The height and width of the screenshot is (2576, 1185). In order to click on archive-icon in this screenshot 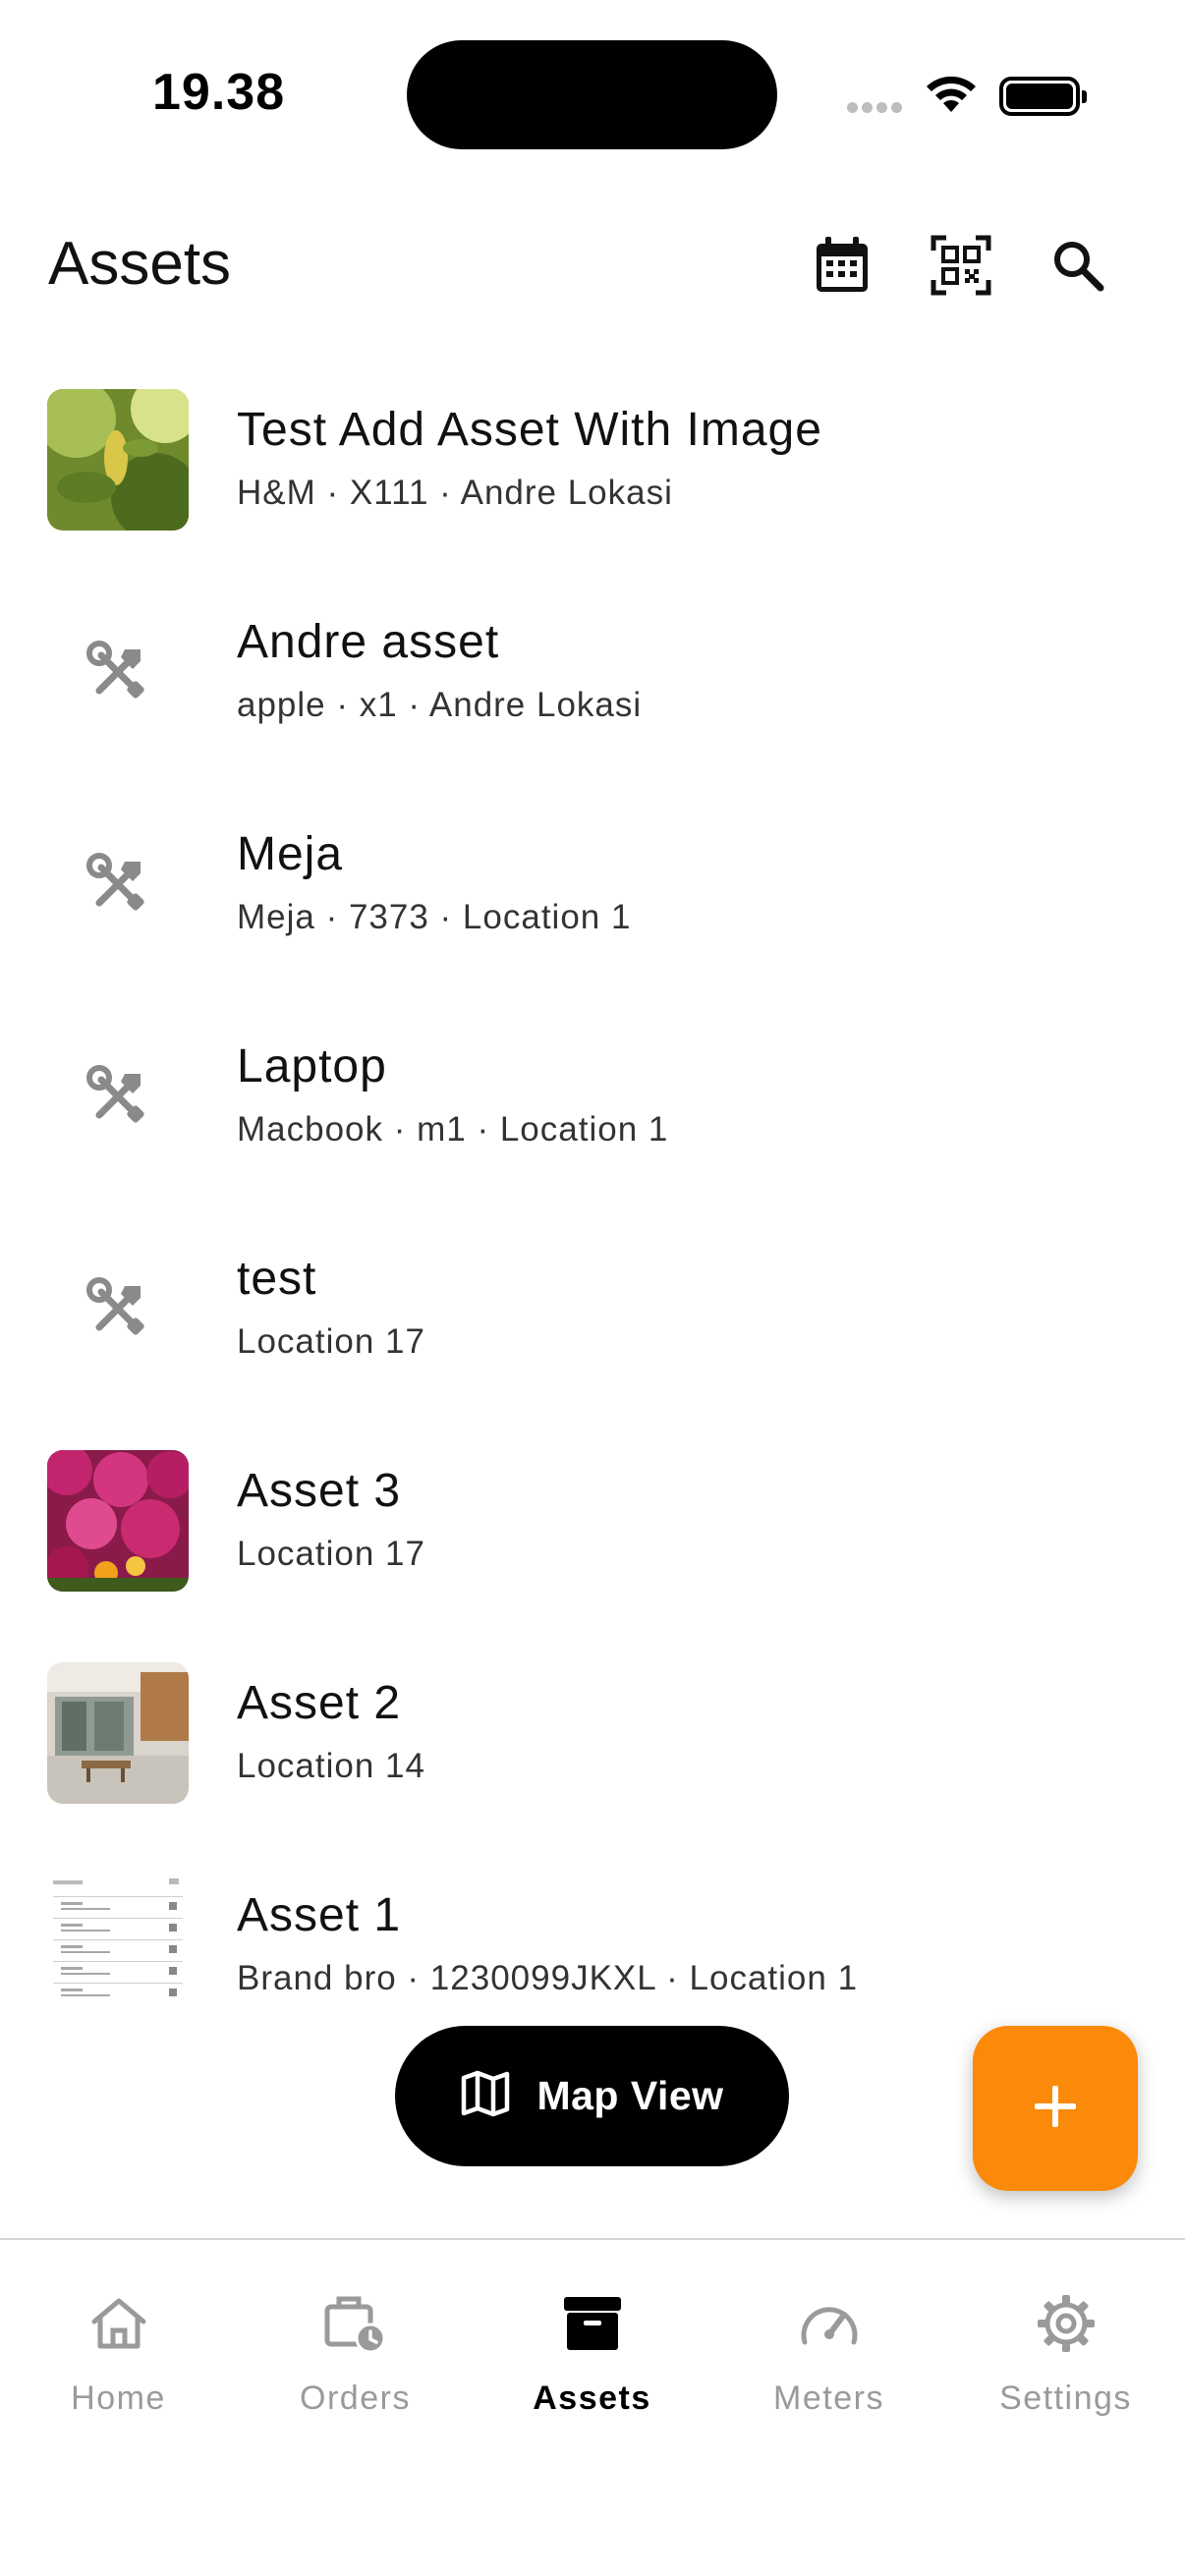, I will do `click(592, 2323)`.